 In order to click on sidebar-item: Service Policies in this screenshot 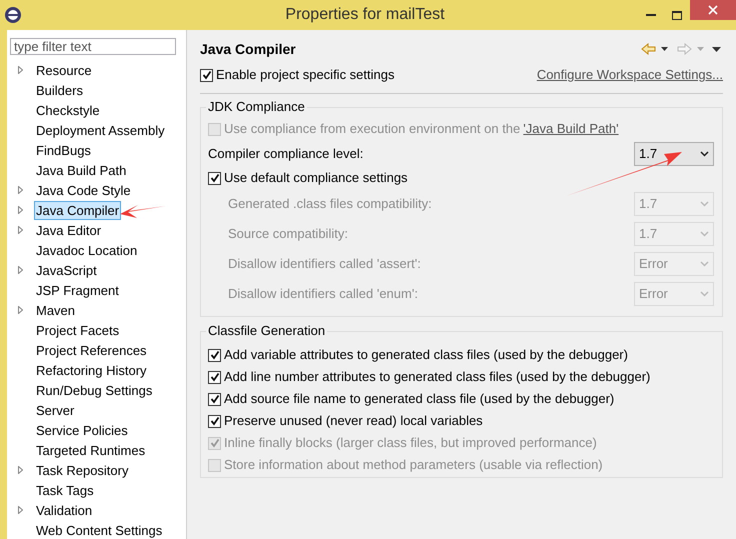, I will do `click(82, 430)`.